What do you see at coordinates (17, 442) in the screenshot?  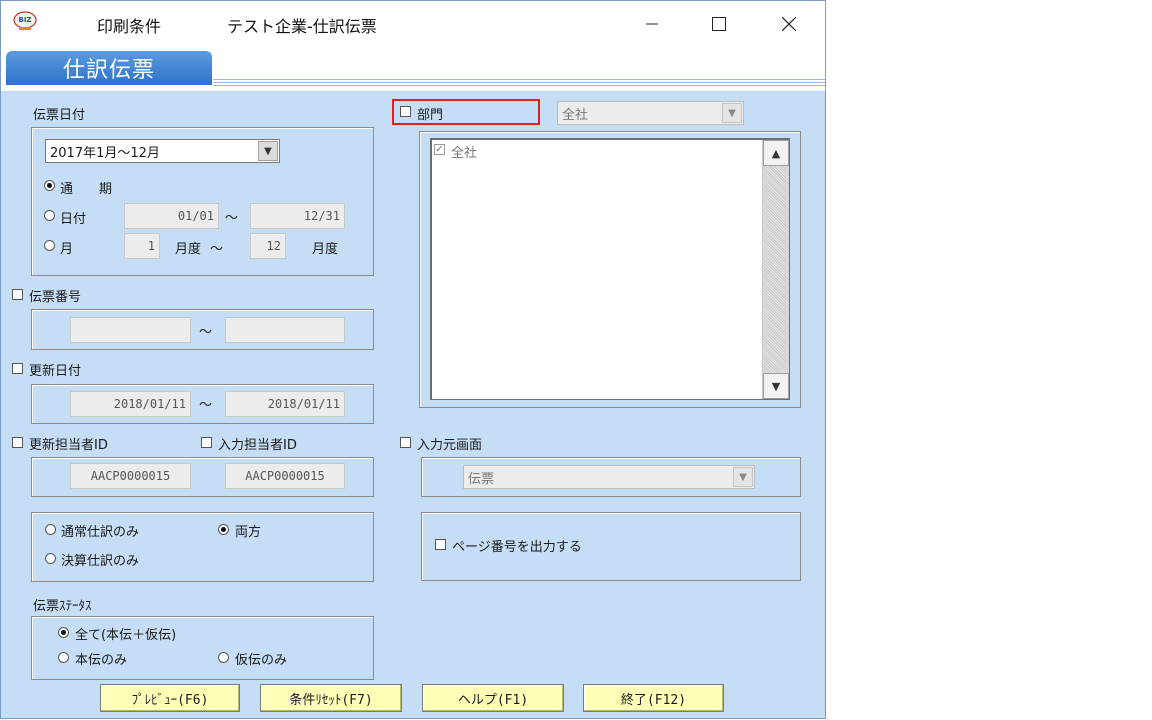 I see `updater-id-checkbox` at bounding box center [17, 442].